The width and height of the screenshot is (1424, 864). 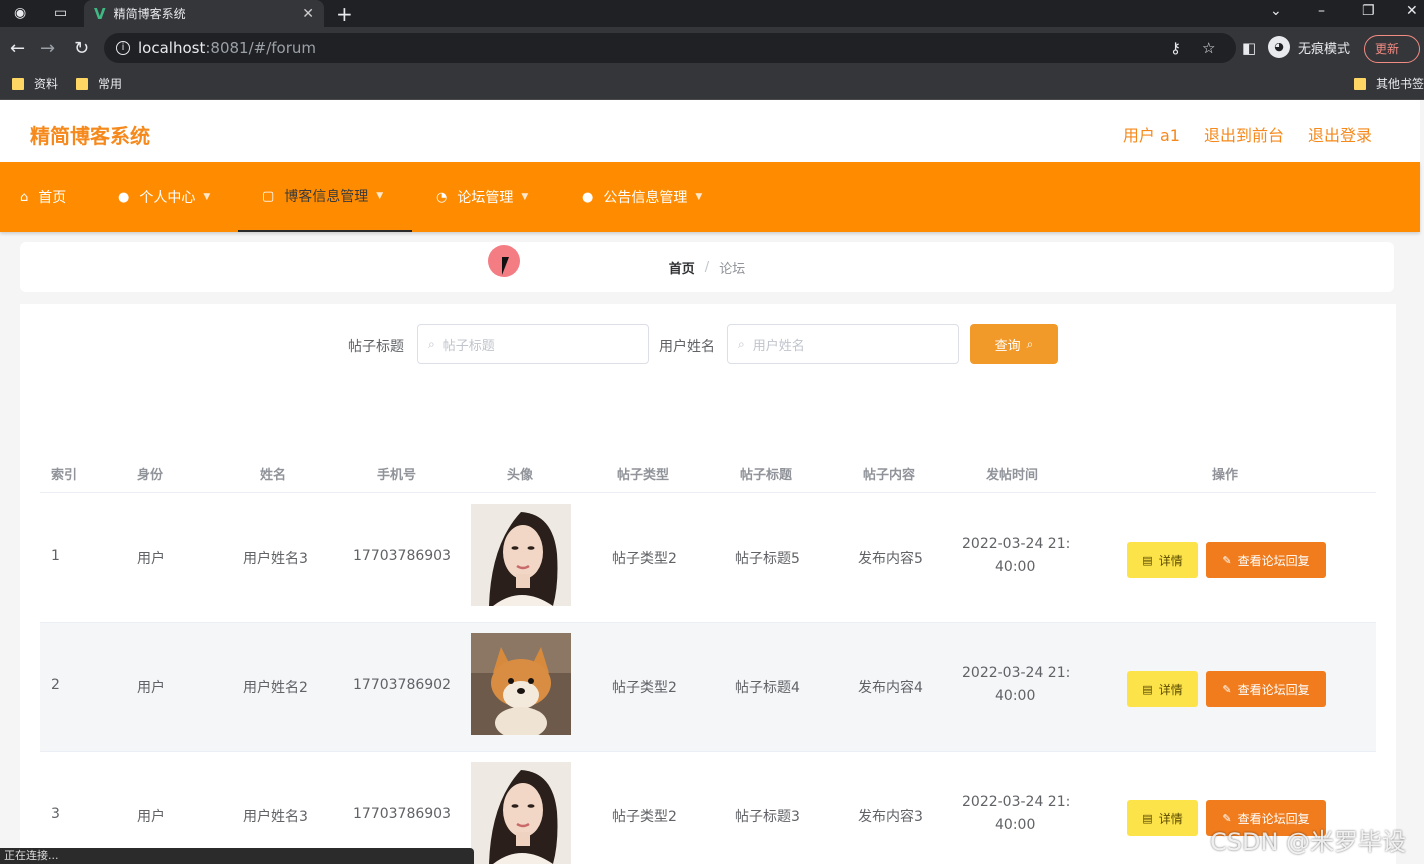 I want to click on window-icon: ▭, so click(x=60, y=13).